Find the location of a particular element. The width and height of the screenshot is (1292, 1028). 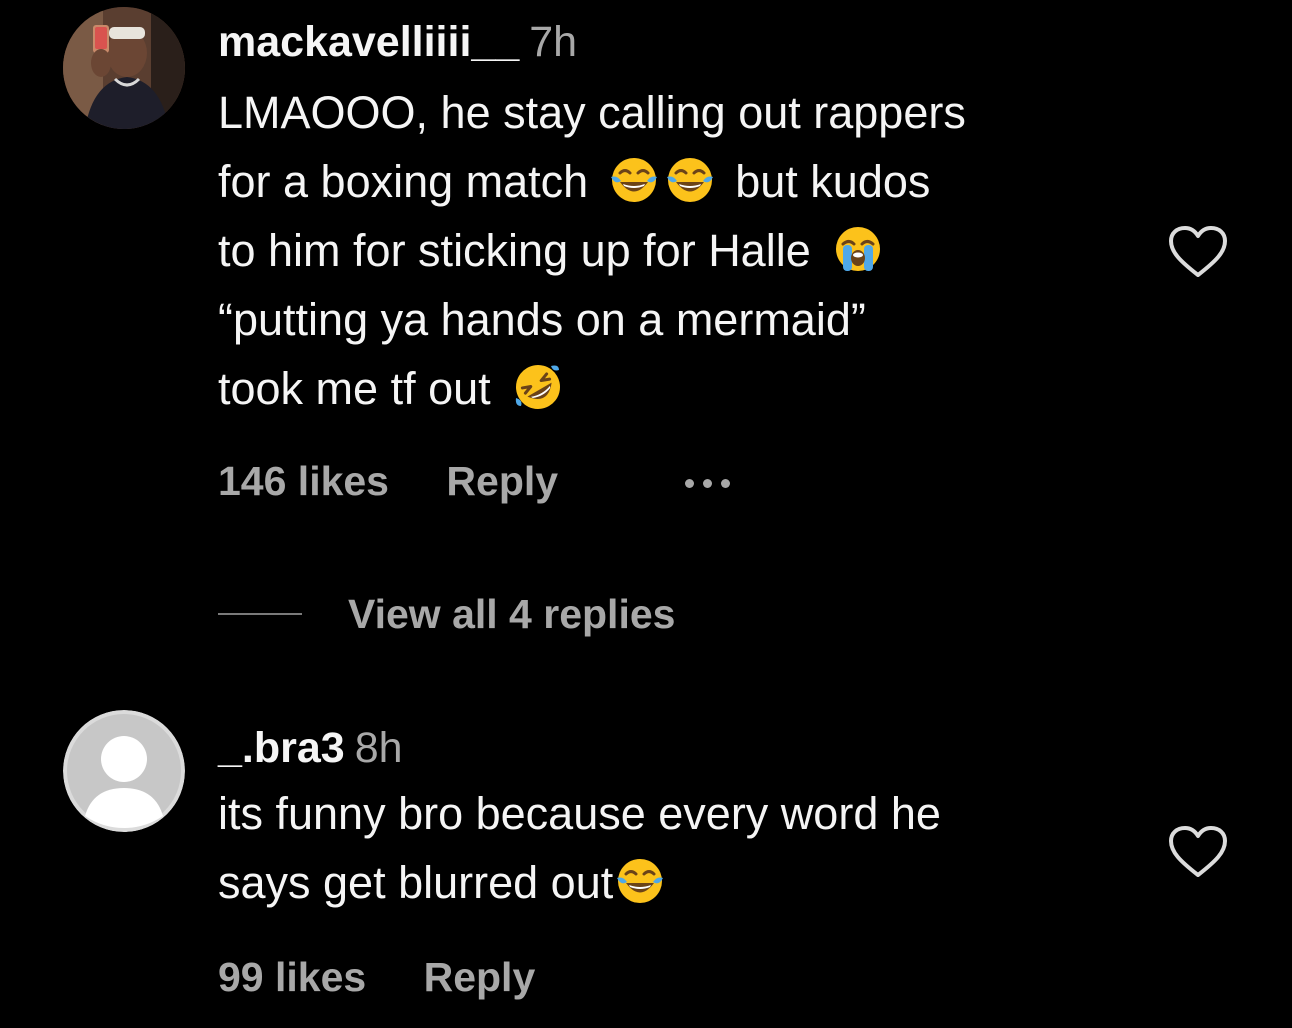

view-replies-button: View all 4 replies is located at coordinates (446, 614).